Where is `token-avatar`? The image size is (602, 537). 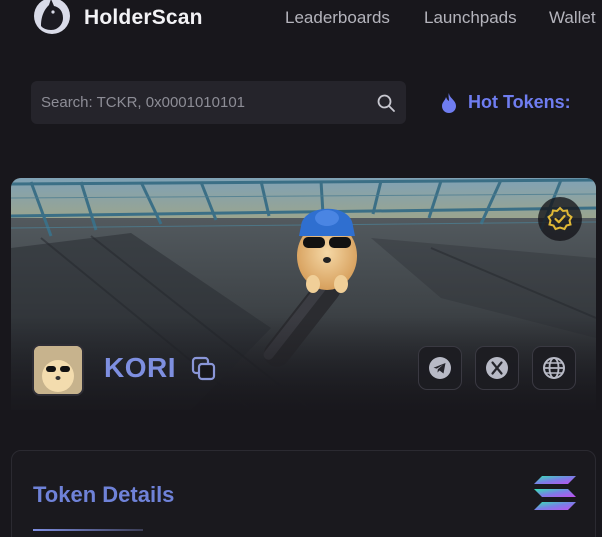
token-avatar is located at coordinates (58, 370).